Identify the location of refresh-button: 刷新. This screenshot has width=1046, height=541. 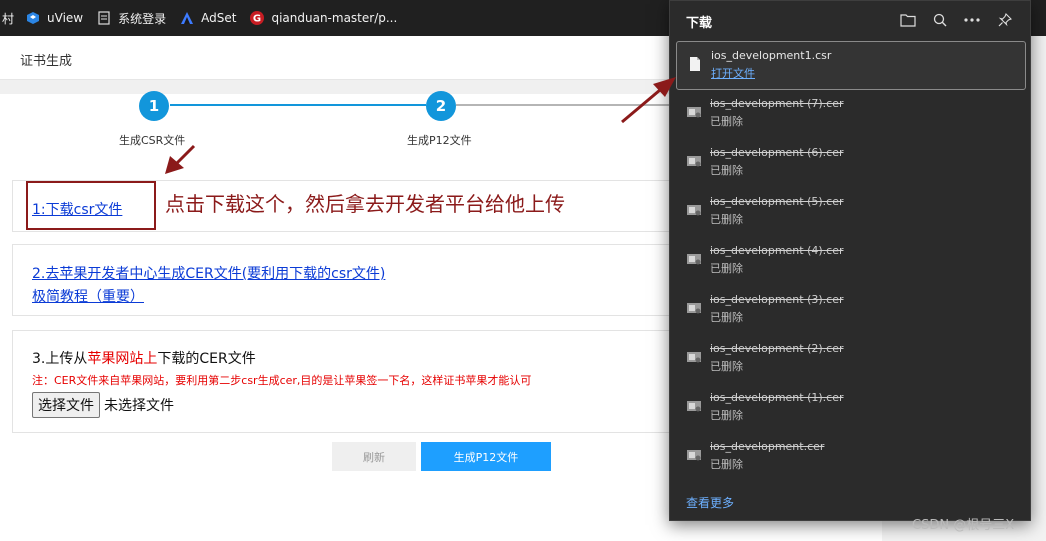
(374, 456).